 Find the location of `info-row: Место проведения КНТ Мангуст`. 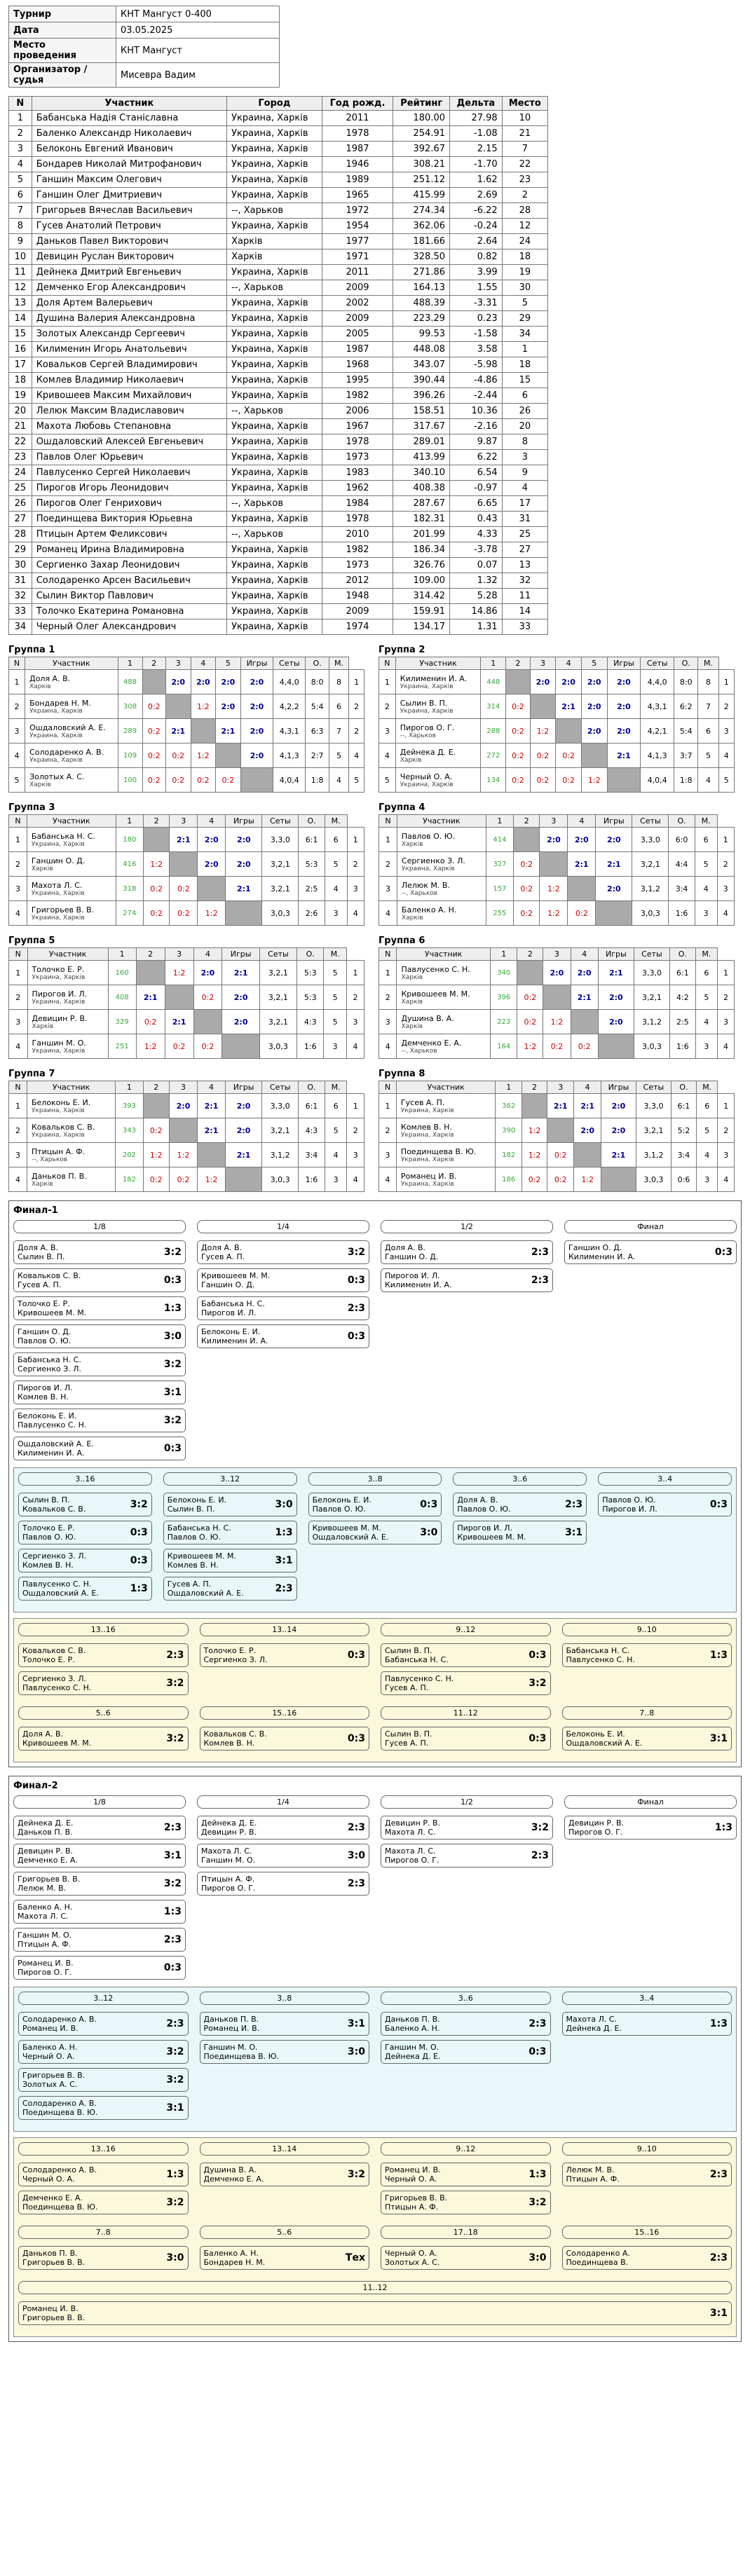

info-row: Место проведения КНТ Мангуст is located at coordinates (144, 50).